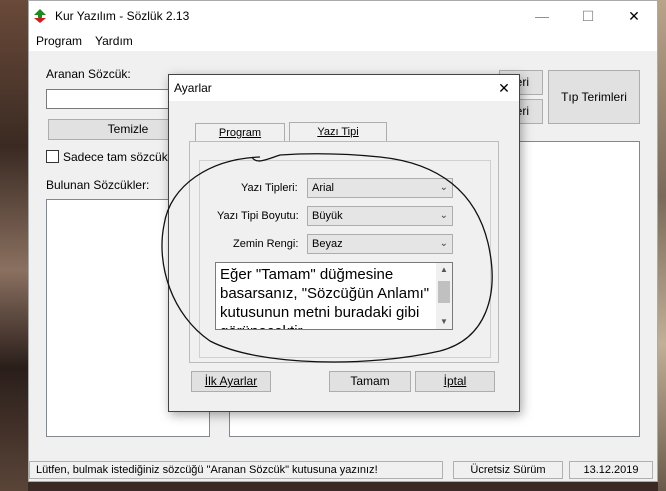 The image size is (666, 491). What do you see at coordinates (344, 88) in the screenshot?
I see `dialog-title-bar: Ayarlar ✕` at bounding box center [344, 88].